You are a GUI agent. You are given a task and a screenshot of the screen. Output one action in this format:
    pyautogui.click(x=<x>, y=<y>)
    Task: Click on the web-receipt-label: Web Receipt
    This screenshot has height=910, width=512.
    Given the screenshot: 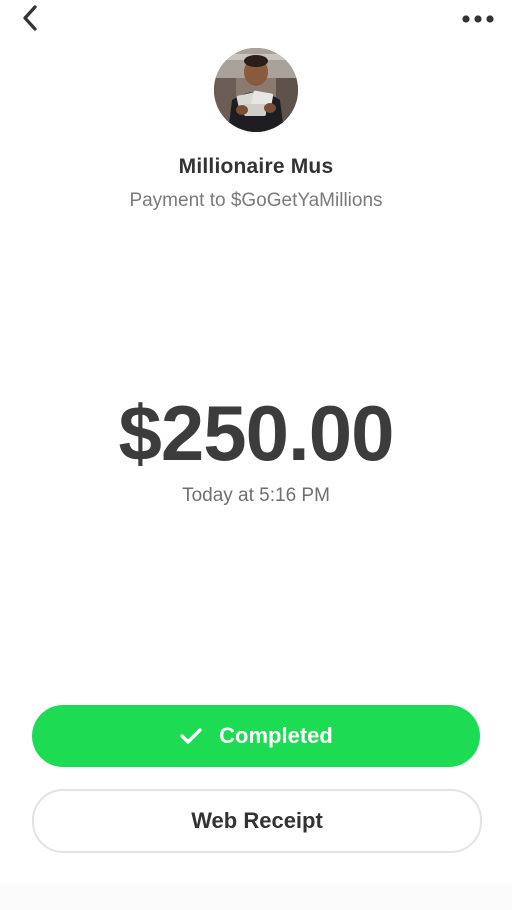 What is the action you would take?
    pyautogui.click(x=257, y=820)
    